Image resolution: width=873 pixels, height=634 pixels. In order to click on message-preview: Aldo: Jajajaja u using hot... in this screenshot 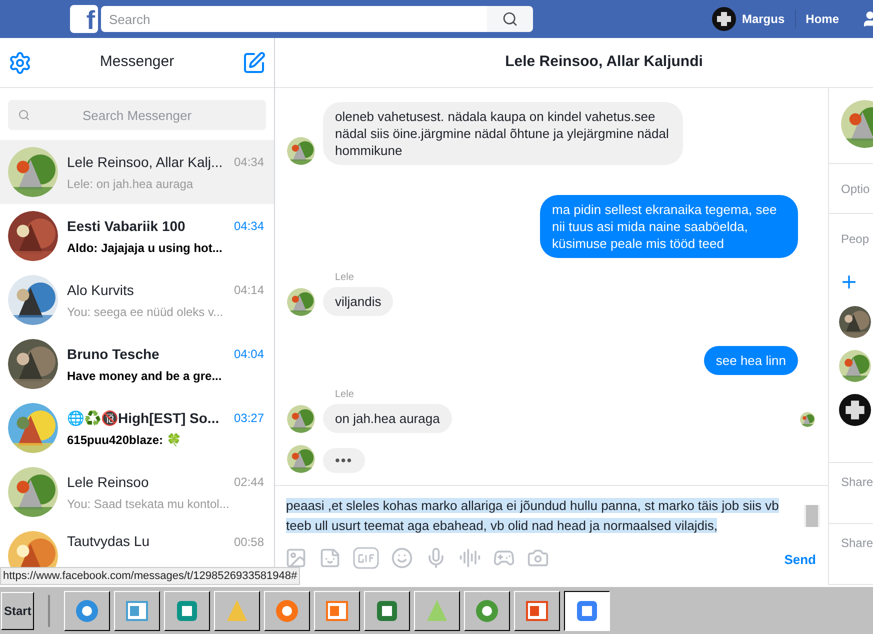, I will do `click(145, 248)`.